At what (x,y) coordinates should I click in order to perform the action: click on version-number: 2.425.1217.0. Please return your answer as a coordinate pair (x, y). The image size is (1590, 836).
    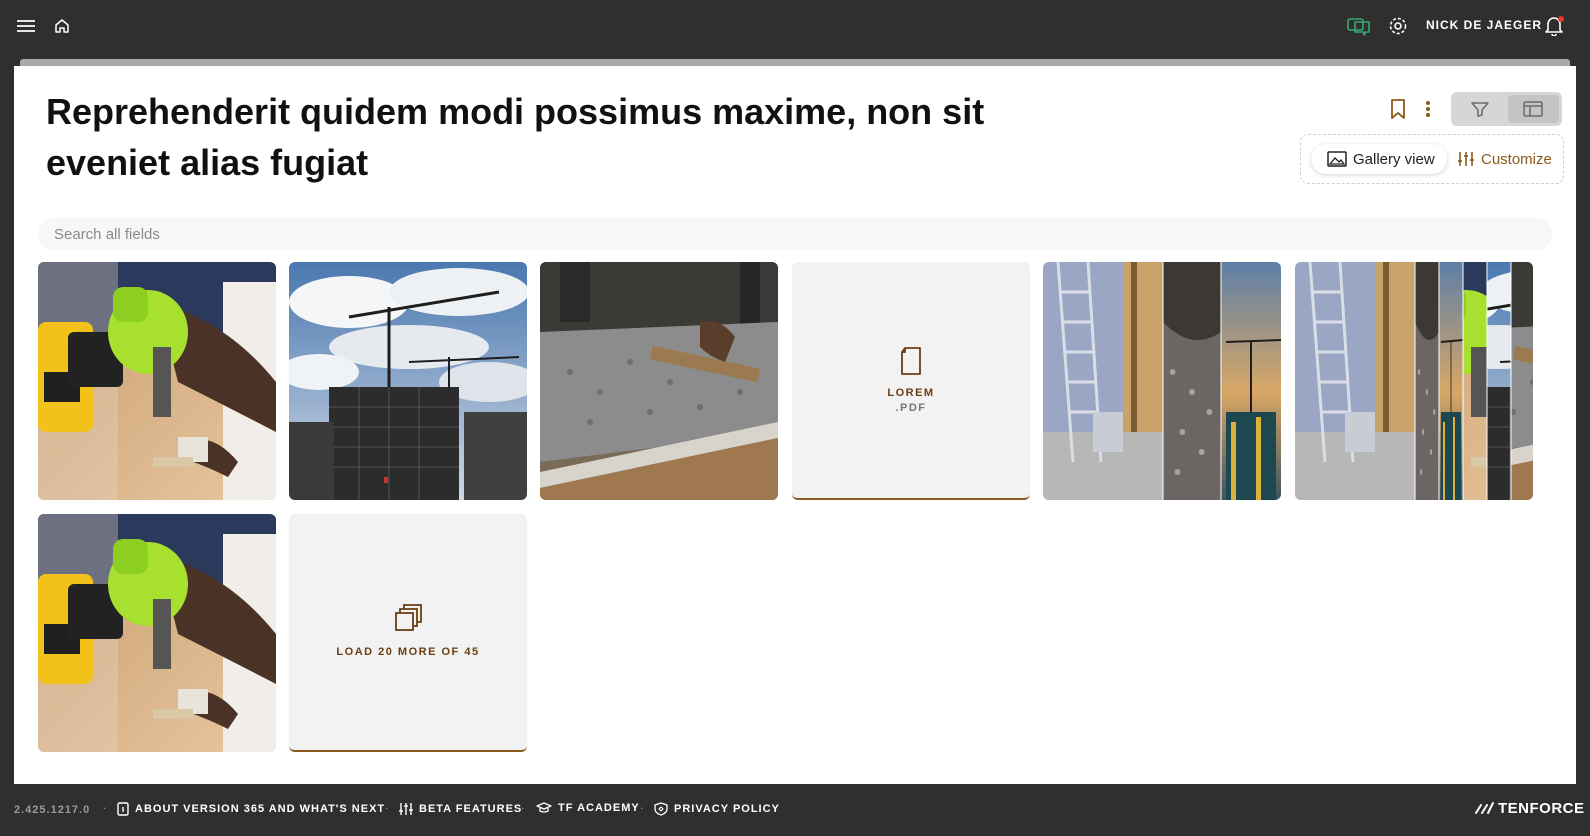
    Looking at the image, I should click on (52, 810).